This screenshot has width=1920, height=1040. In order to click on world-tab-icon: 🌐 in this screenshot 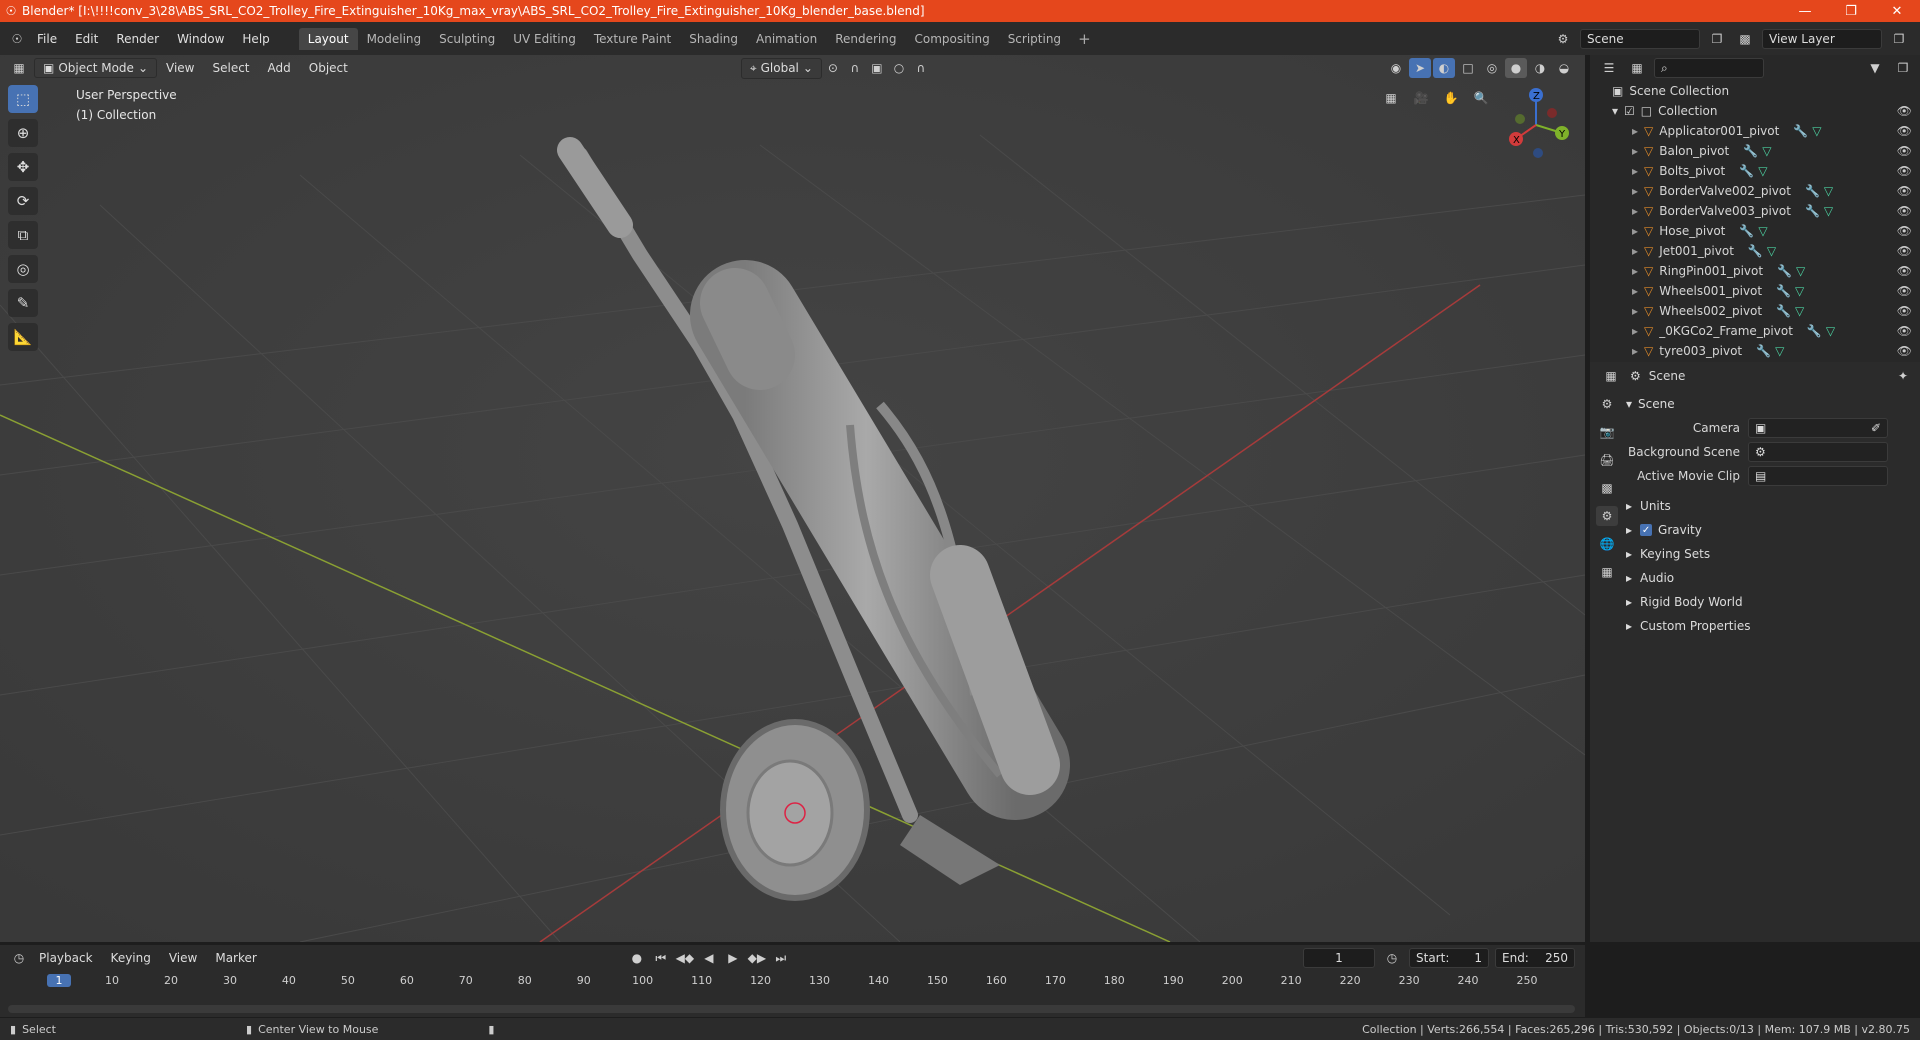, I will do `click(1607, 544)`.